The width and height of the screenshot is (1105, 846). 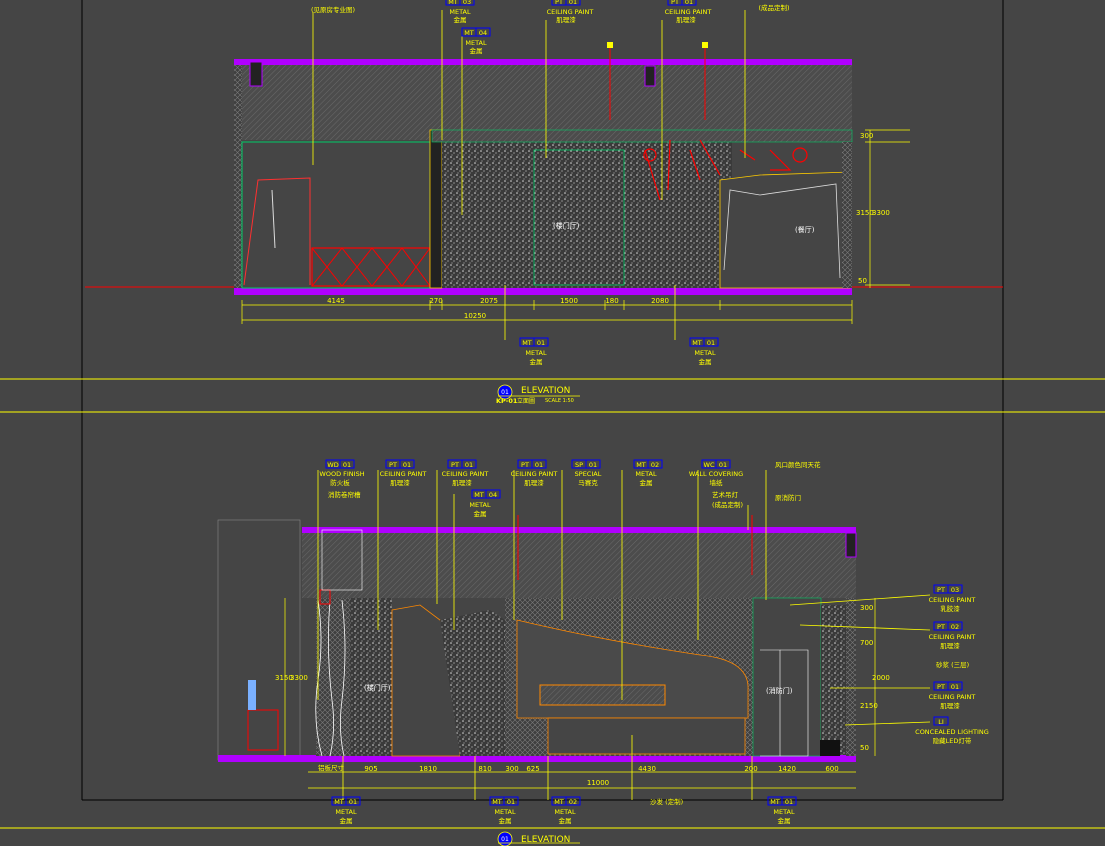 I want to click on tag-en: CONCEALED LIGHTING, so click(x=952, y=732).